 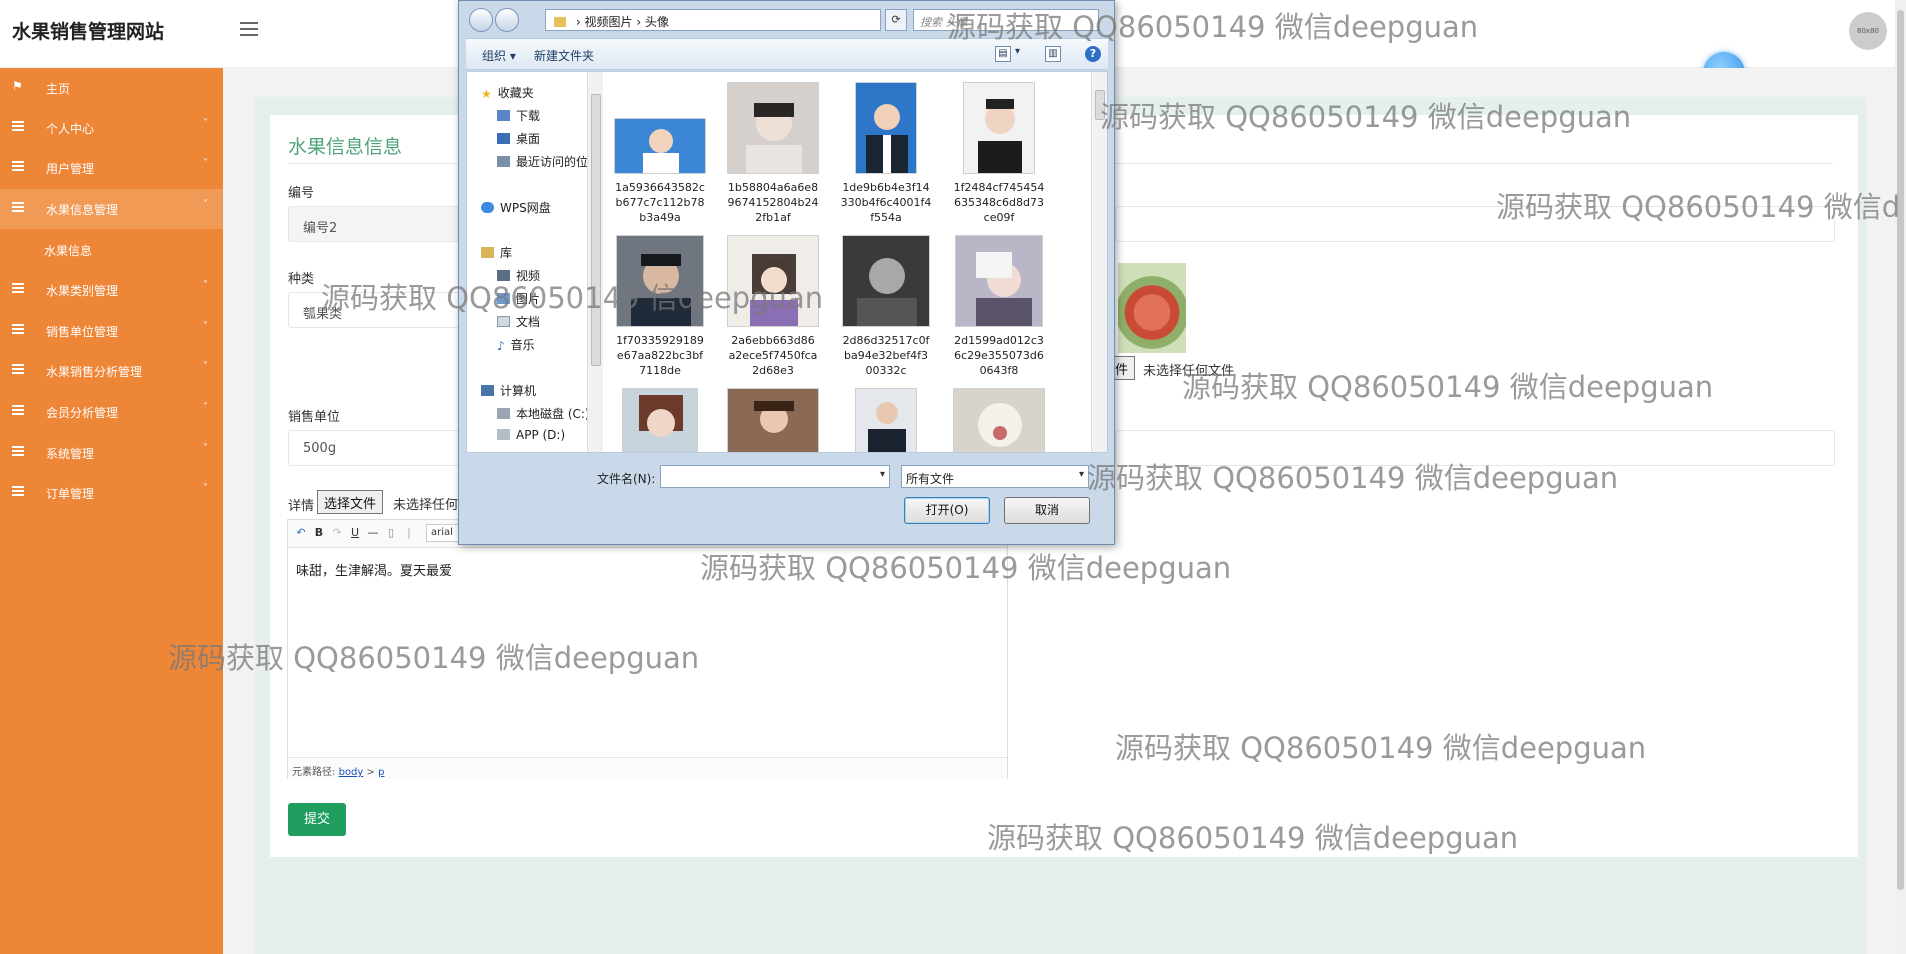 What do you see at coordinates (548, 161) in the screenshot?
I see `tree-item-recent: 最近访问的位置` at bounding box center [548, 161].